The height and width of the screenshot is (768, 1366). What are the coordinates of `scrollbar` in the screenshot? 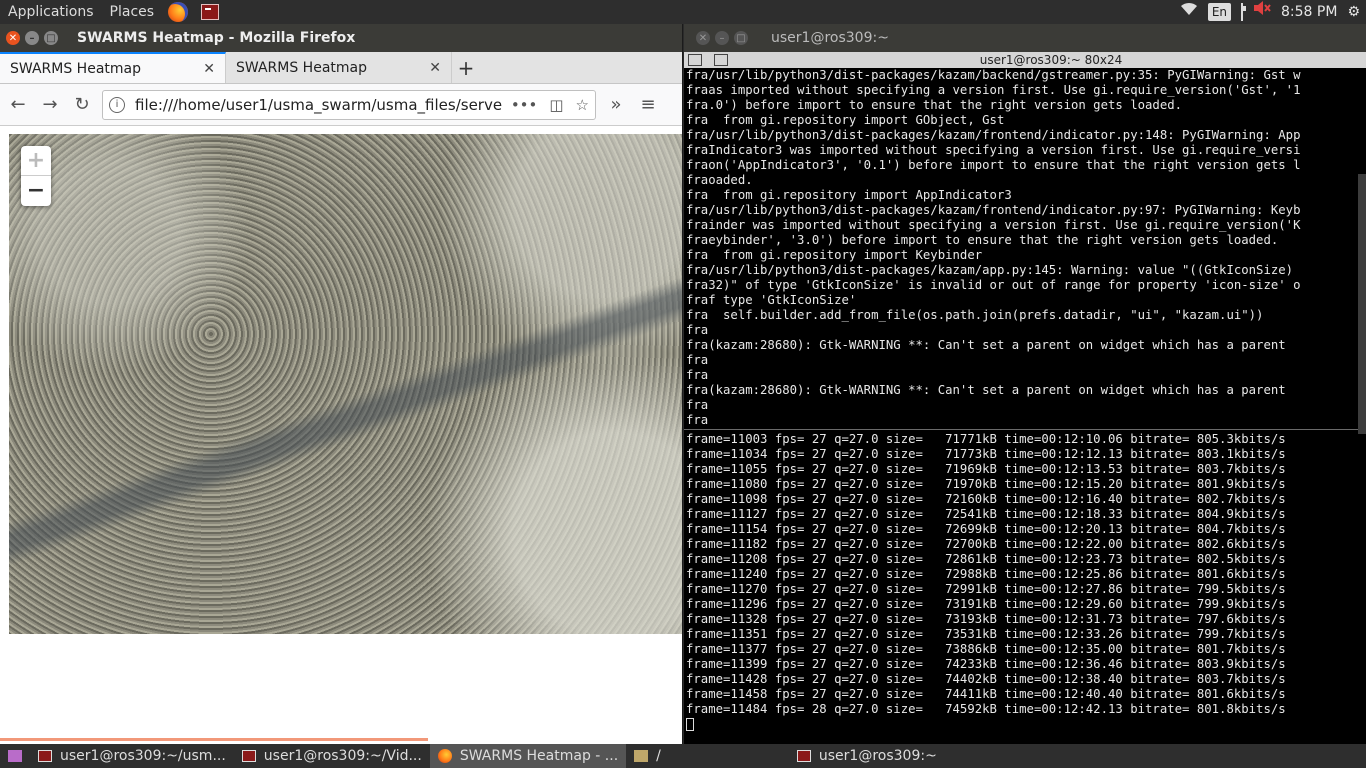 It's located at (1362, 304).